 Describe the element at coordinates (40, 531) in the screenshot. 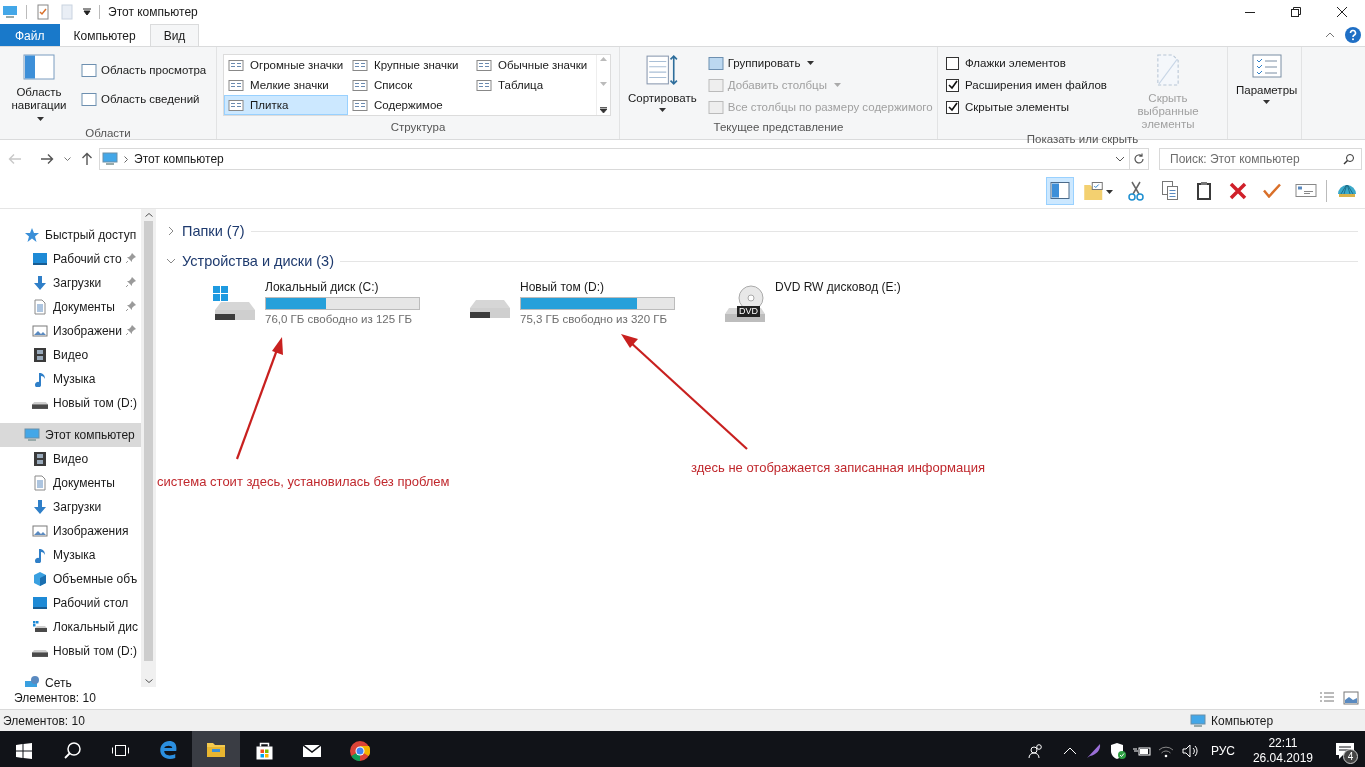

I see `picture-icon` at that location.